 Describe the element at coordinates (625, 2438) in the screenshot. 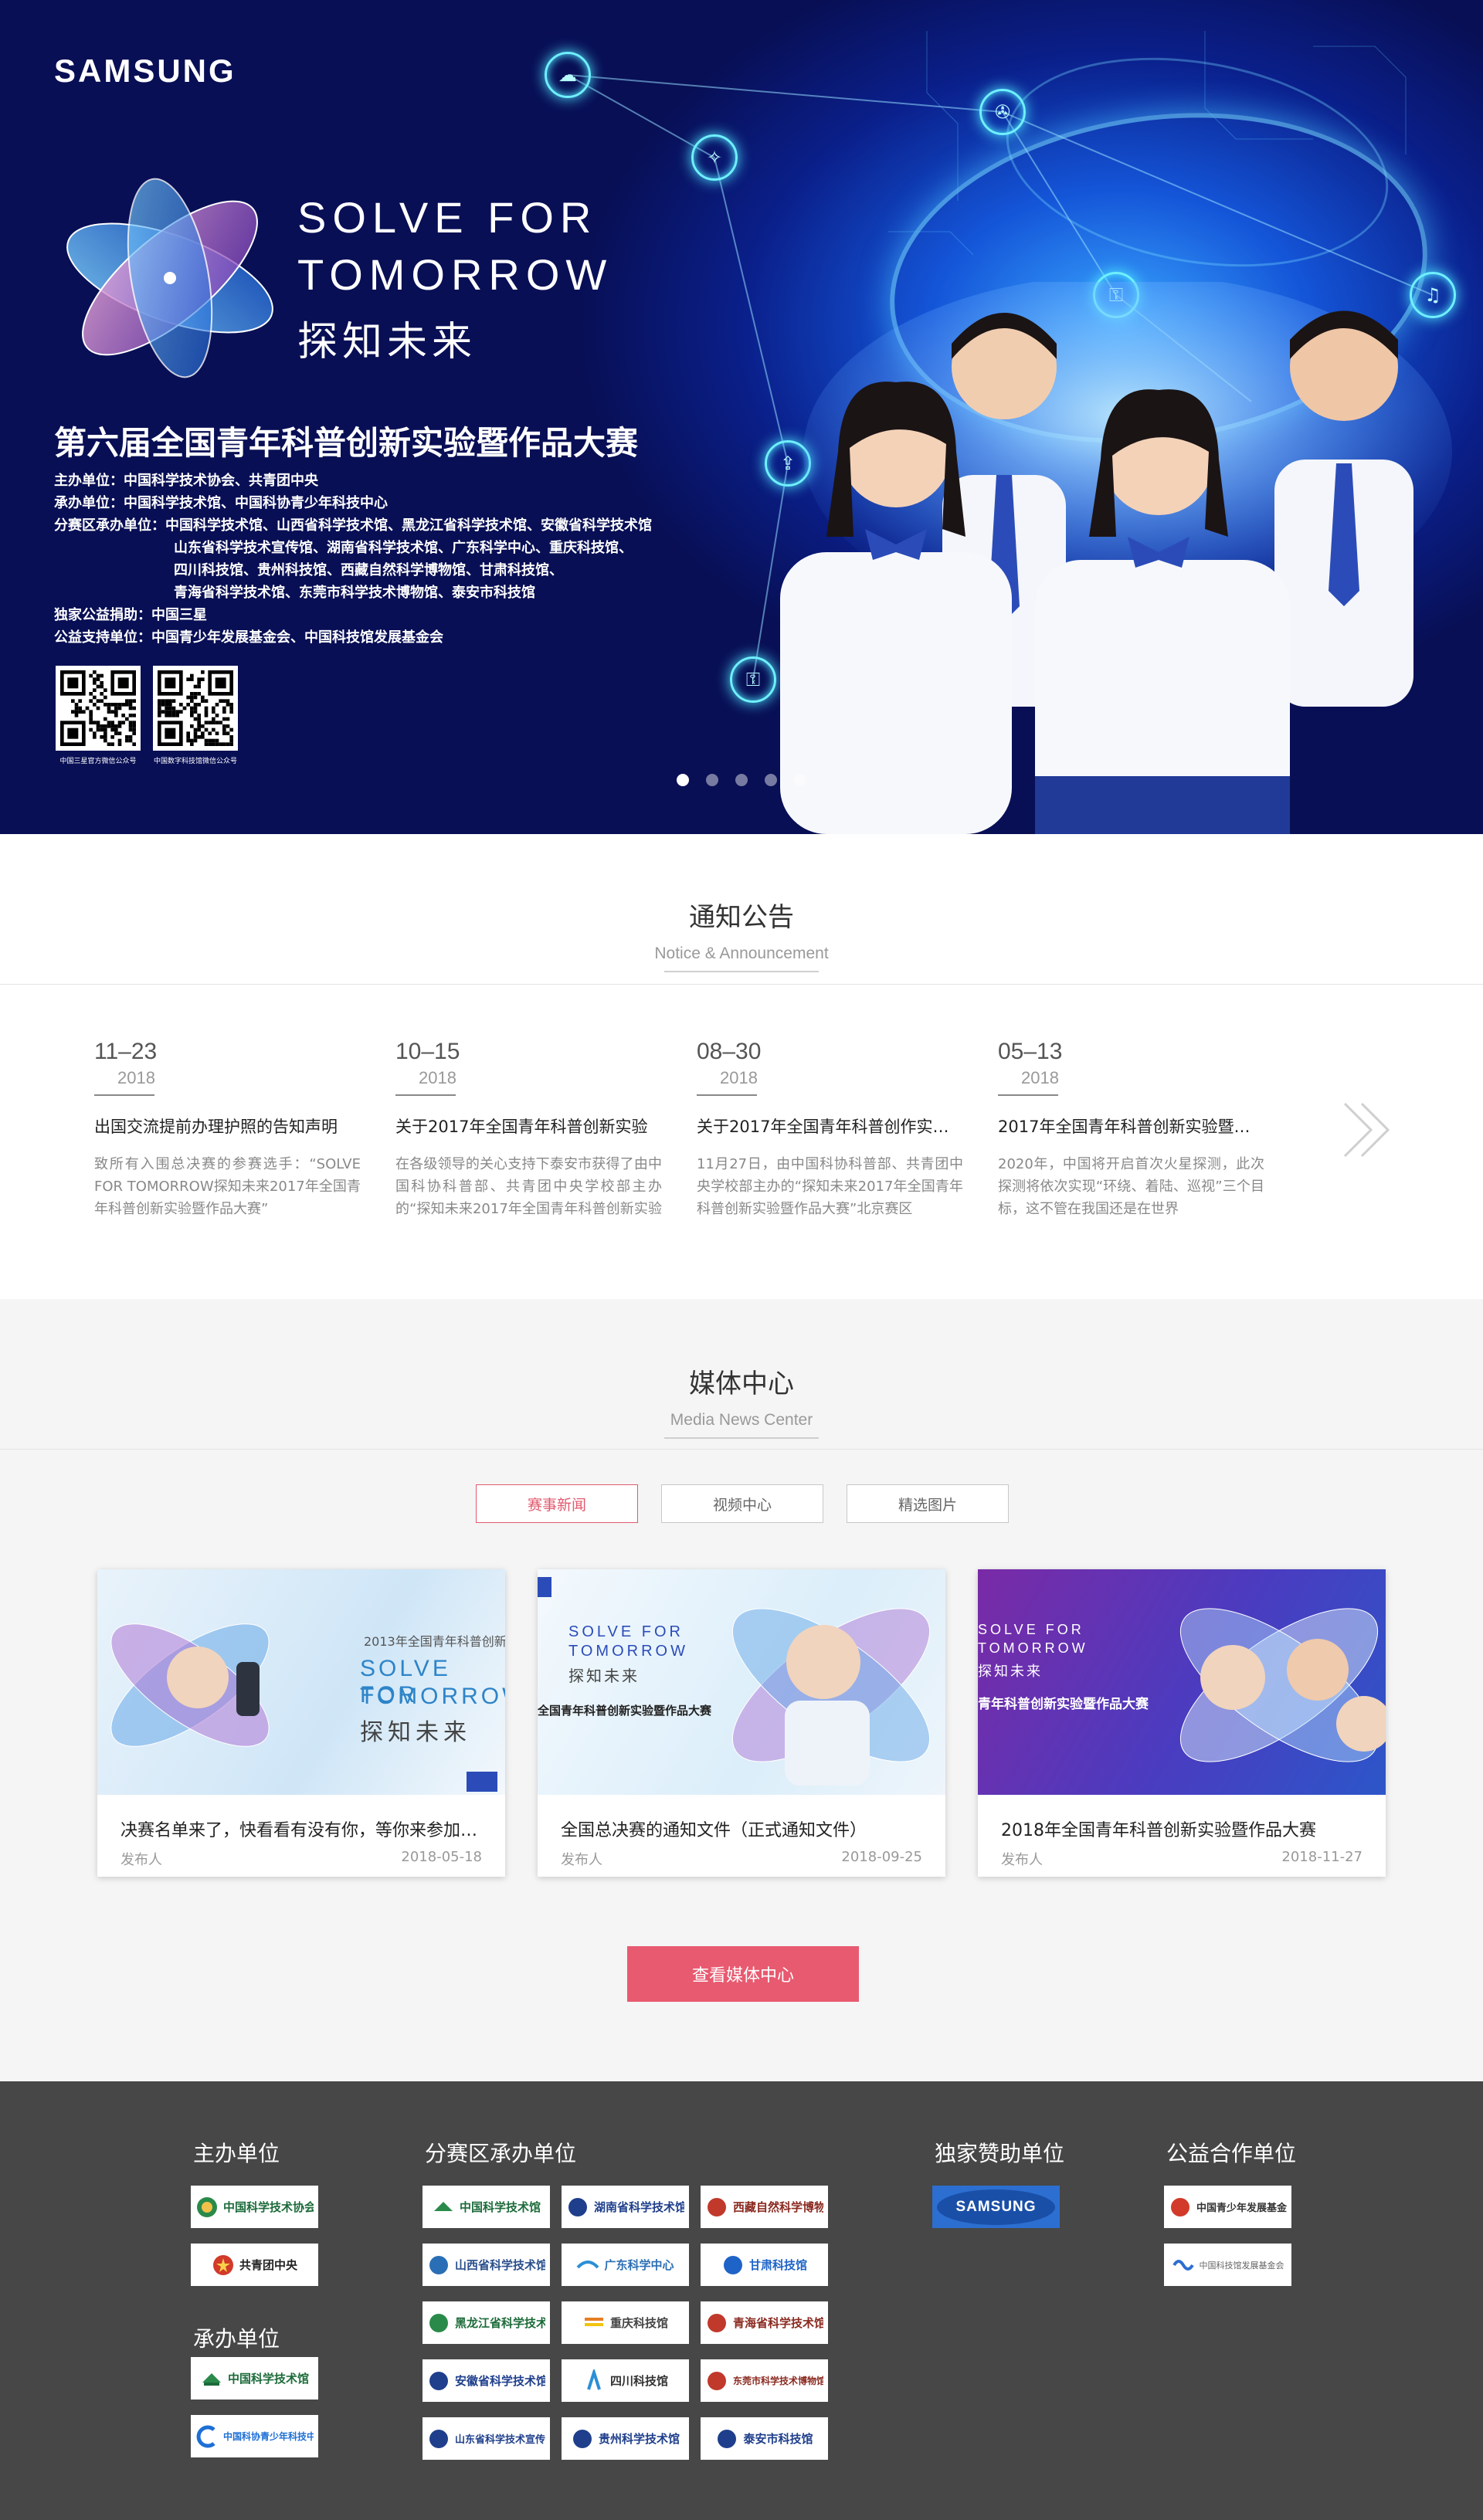

I see `partner-logo: 贵州科学技术馆` at that location.